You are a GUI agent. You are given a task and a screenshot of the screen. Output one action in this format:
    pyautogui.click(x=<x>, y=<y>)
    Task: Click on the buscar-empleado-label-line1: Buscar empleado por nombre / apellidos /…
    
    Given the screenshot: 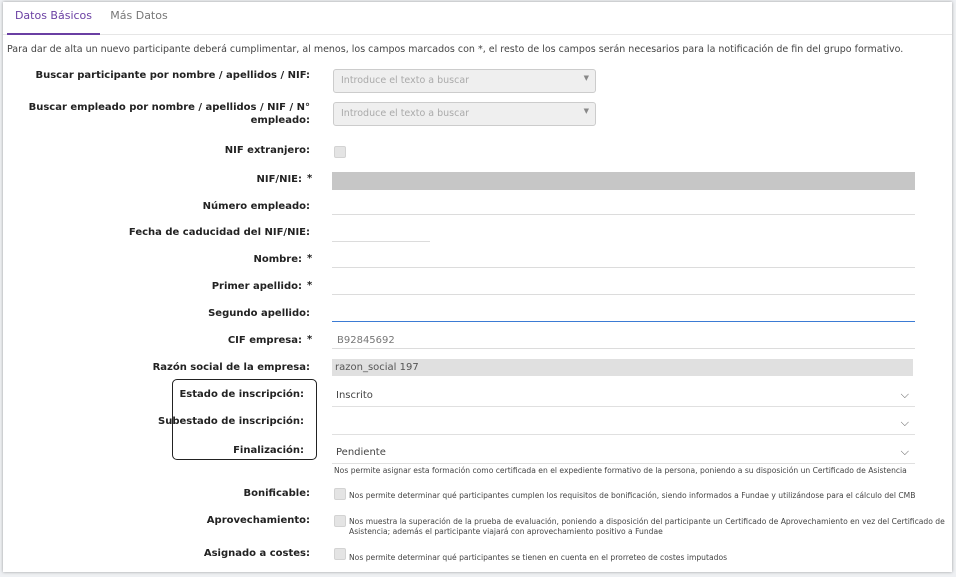 What is the action you would take?
    pyautogui.click(x=169, y=107)
    